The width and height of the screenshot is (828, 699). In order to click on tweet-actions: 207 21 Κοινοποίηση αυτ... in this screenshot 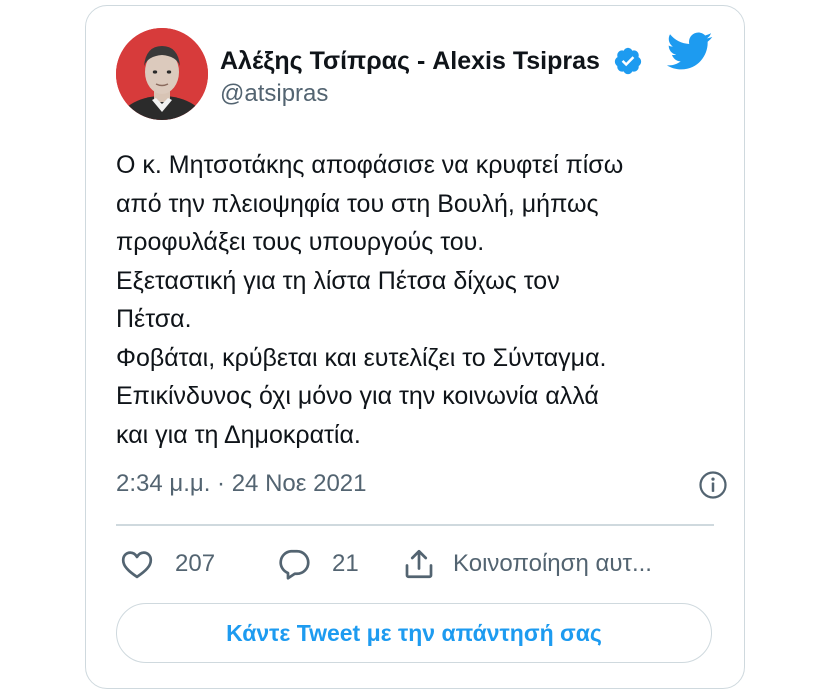, I will do `click(416, 564)`.